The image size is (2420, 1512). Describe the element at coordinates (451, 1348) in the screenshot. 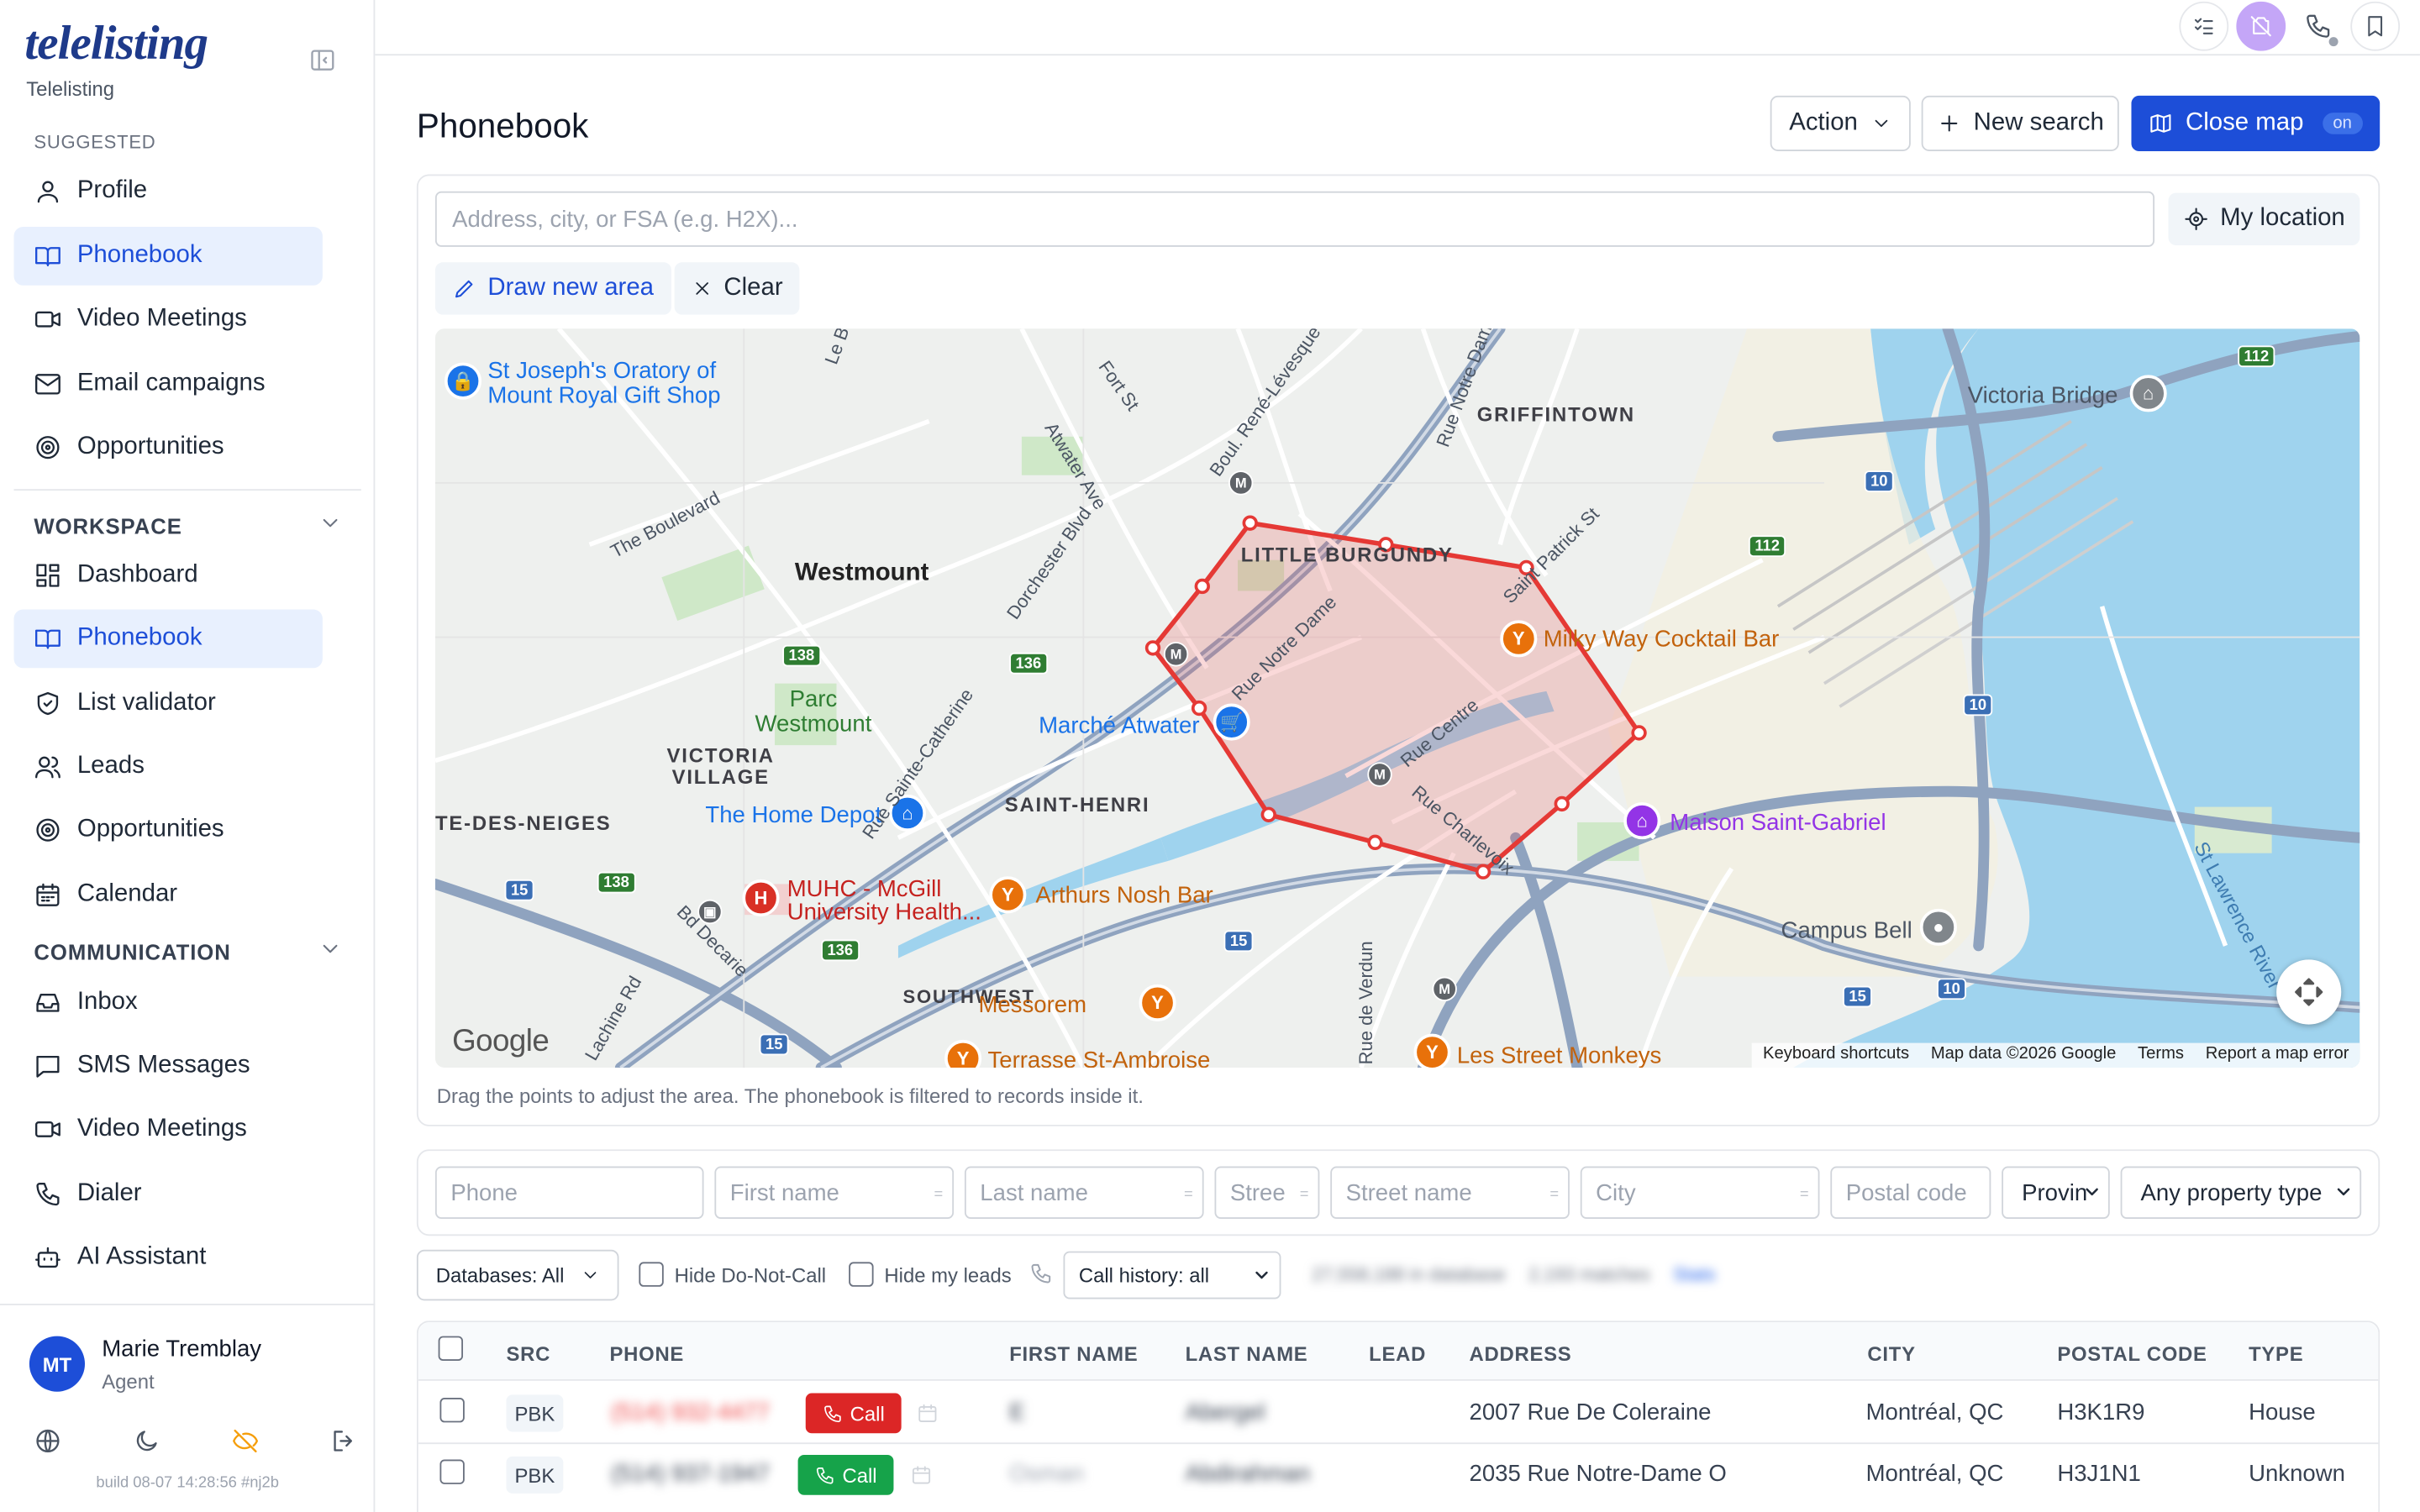

I see `select-all-checkbox` at that location.